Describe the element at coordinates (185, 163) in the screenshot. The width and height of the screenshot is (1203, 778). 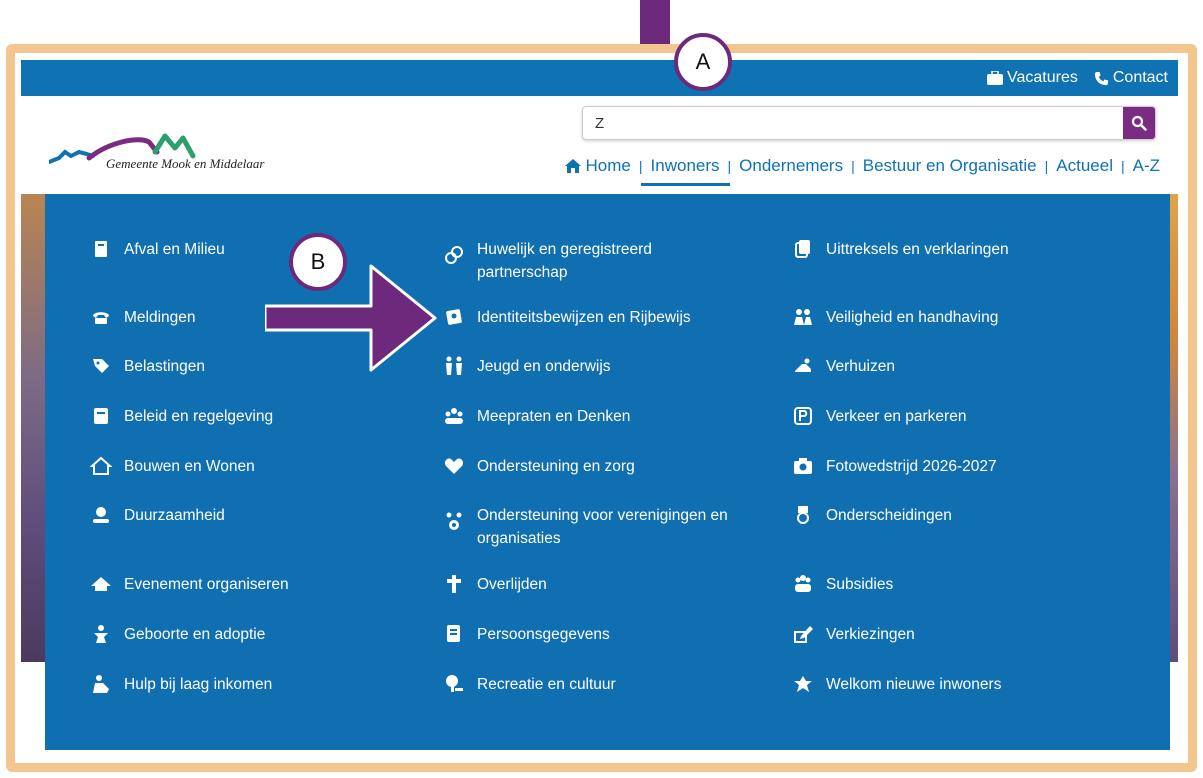
I see `logo-text: Gemeente Mook en Middelaar` at that location.